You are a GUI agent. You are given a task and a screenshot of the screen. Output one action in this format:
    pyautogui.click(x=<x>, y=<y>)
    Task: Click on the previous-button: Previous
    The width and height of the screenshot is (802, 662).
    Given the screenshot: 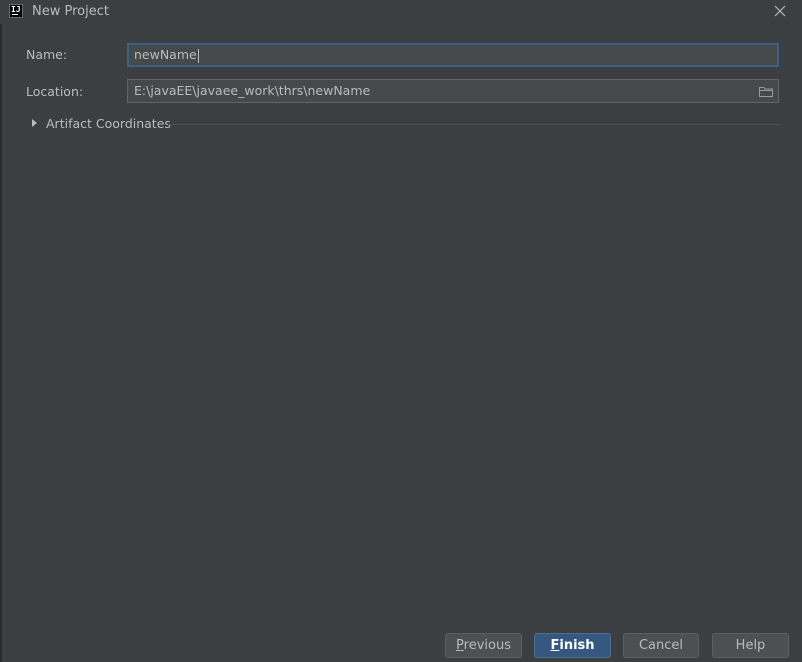 What is the action you would take?
    pyautogui.click(x=483, y=645)
    